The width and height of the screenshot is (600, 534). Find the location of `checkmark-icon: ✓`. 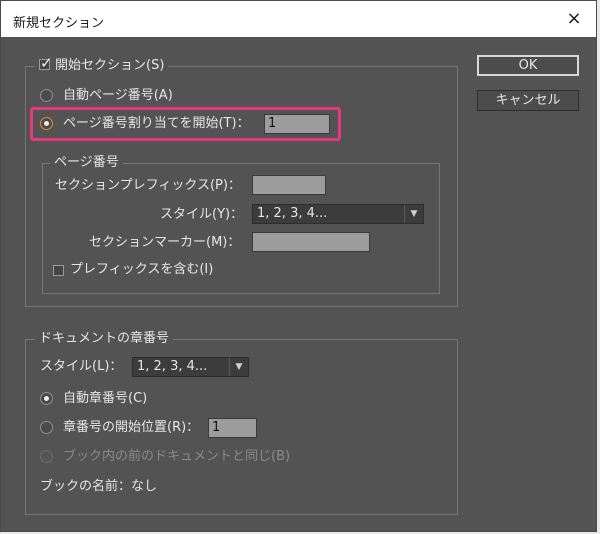

checkmark-icon: ✓ is located at coordinates (46, 63).